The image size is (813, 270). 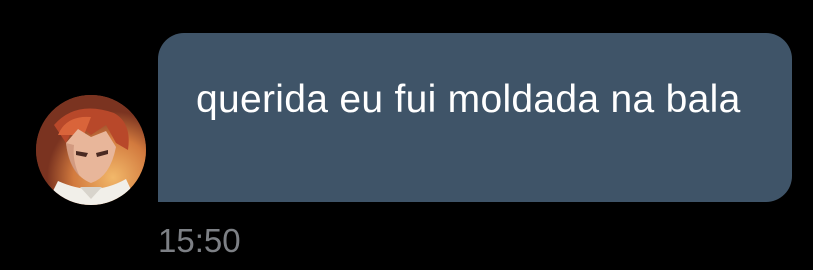 What do you see at coordinates (199, 240) in the screenshot?
I see `message-timestamp: 15:50` at bounding box center [199, 240].